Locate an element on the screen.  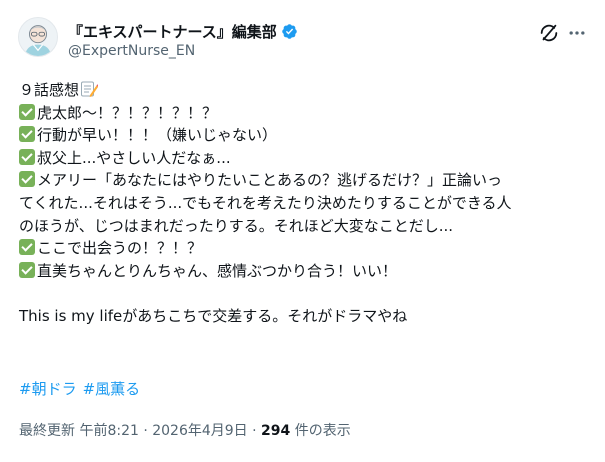
grok-icon is located at coordinates (549, 33).